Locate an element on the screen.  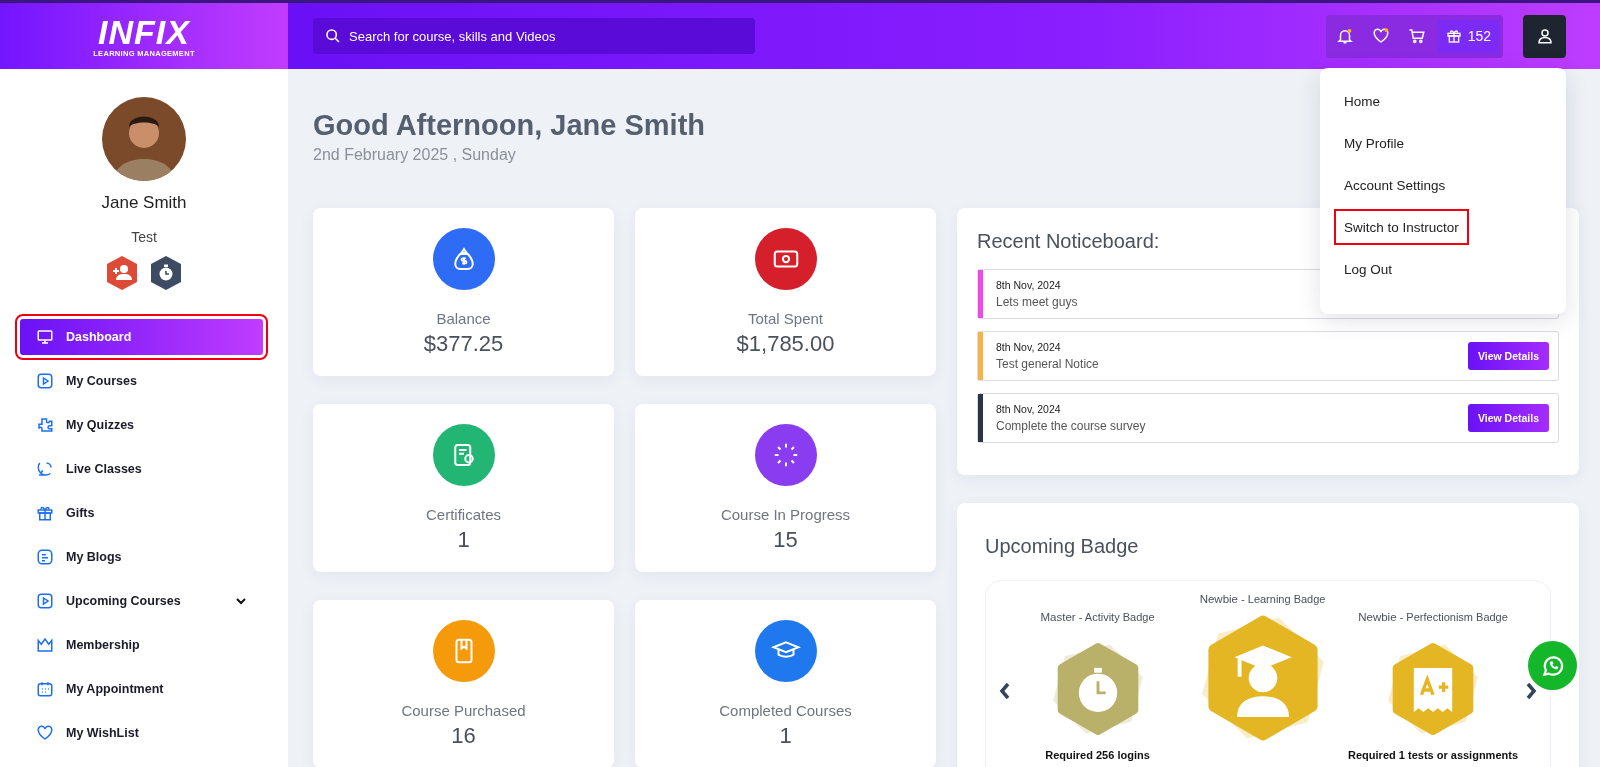
sidebar-item: My Quizzes is located at coordinates (141, 425).